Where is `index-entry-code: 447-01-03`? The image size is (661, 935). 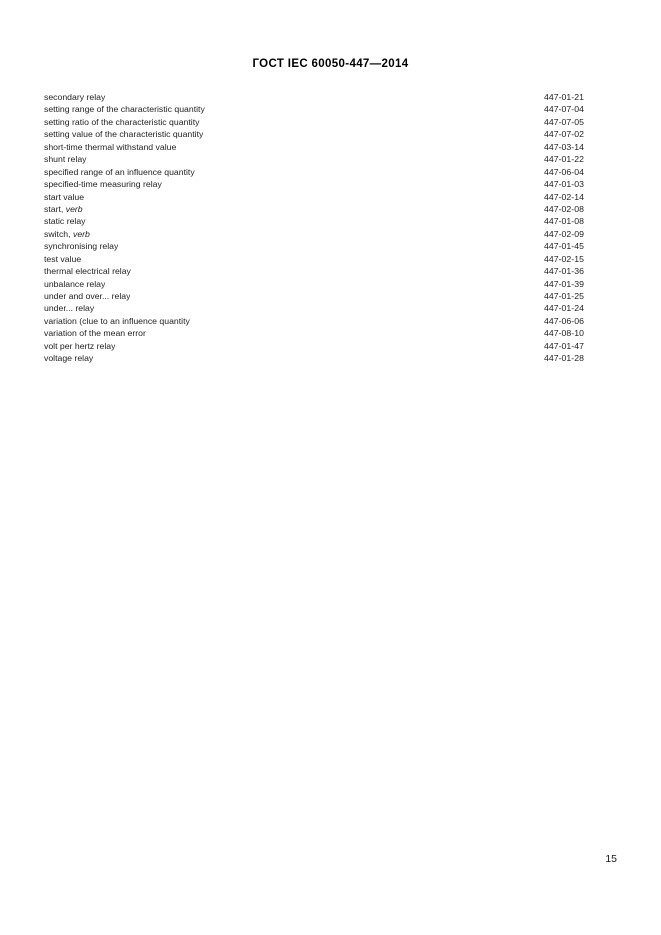
index-entry-code: 447-01-03 is located at coordinates (563, 184).